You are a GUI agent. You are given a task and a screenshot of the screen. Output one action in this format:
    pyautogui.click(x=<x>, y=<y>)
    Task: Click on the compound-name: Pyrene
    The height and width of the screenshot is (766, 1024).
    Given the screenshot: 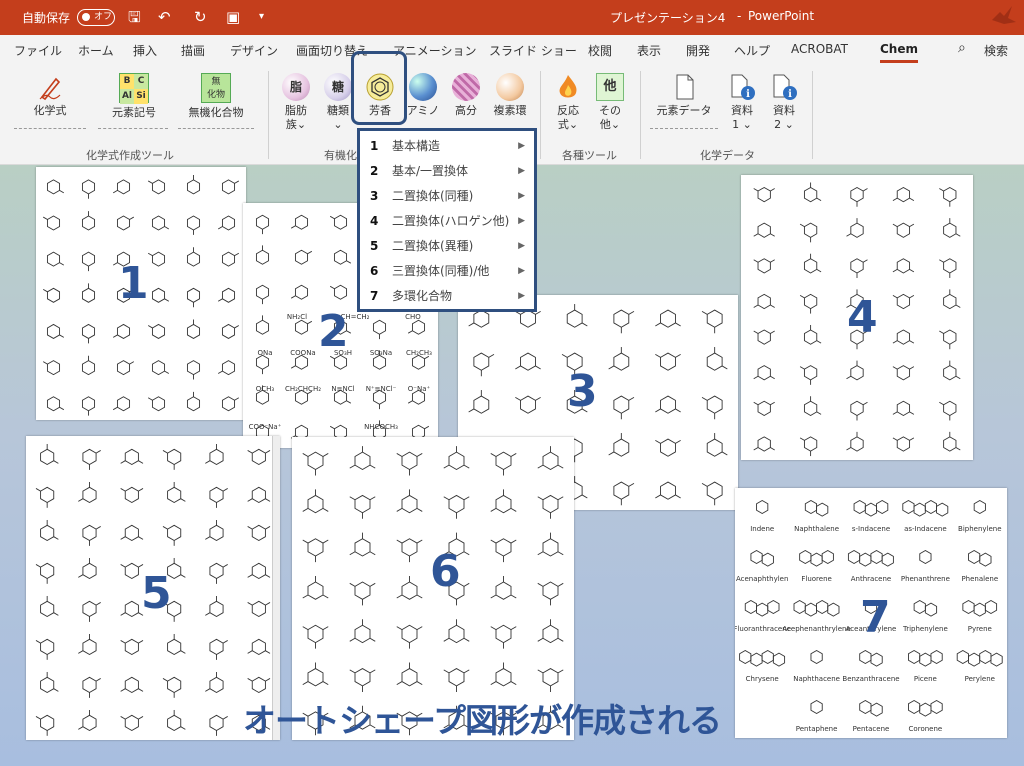 What is the action you would take?
    pyautogui.click(x=979, y=629)
    